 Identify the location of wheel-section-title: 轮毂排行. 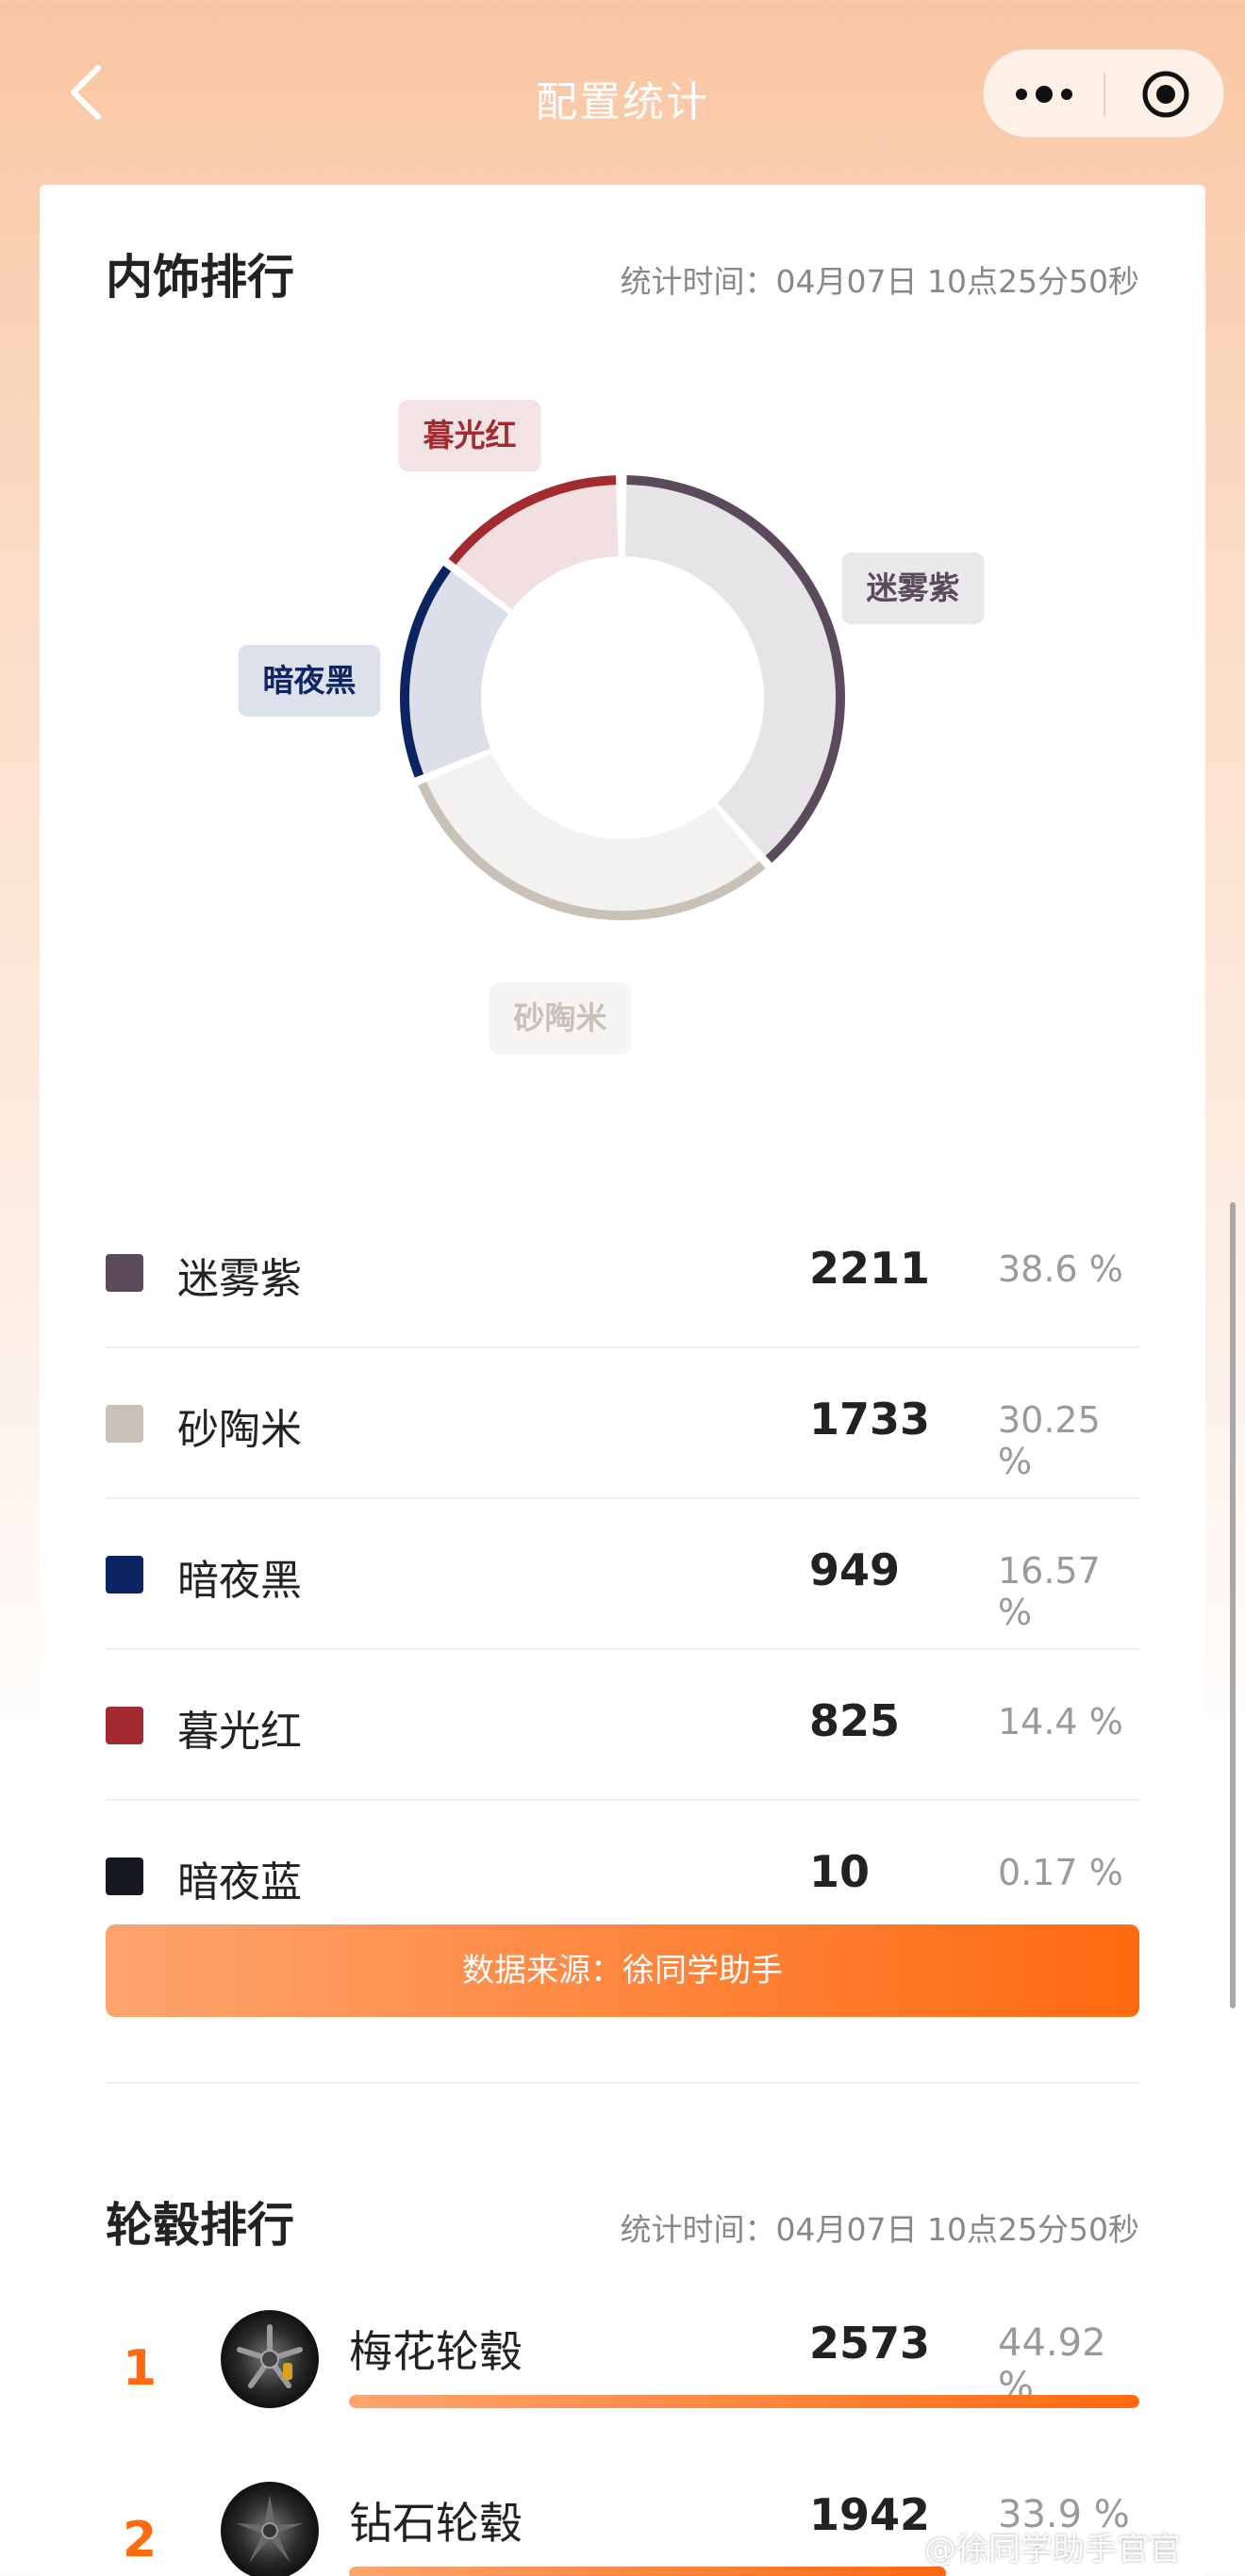
(200, 2225).